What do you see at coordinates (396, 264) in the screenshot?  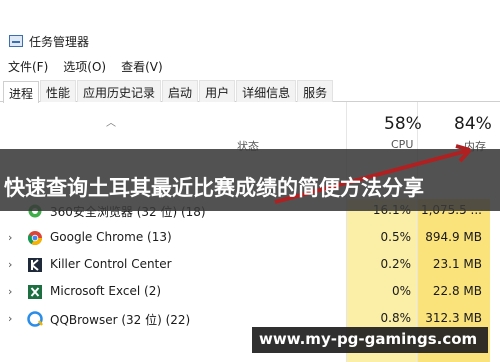 I see `process-cpu: 0.2%` at bounding box center [396, 264].